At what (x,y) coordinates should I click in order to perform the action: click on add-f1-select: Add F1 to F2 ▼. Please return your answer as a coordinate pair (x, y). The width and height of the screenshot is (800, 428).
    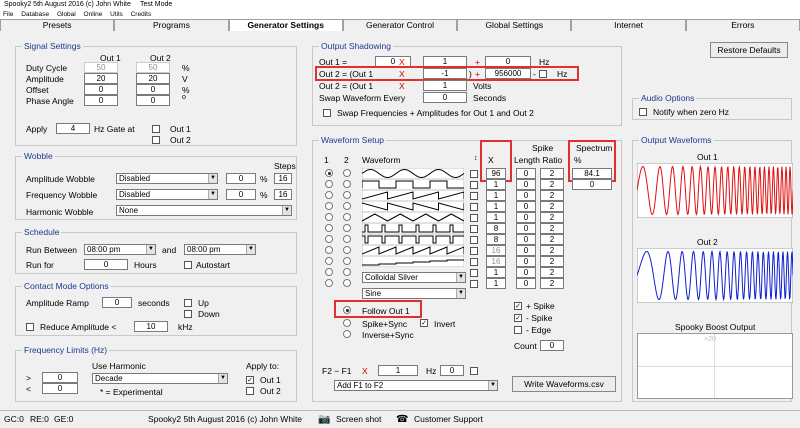
    Looking at the image, I should click on (416, 385).